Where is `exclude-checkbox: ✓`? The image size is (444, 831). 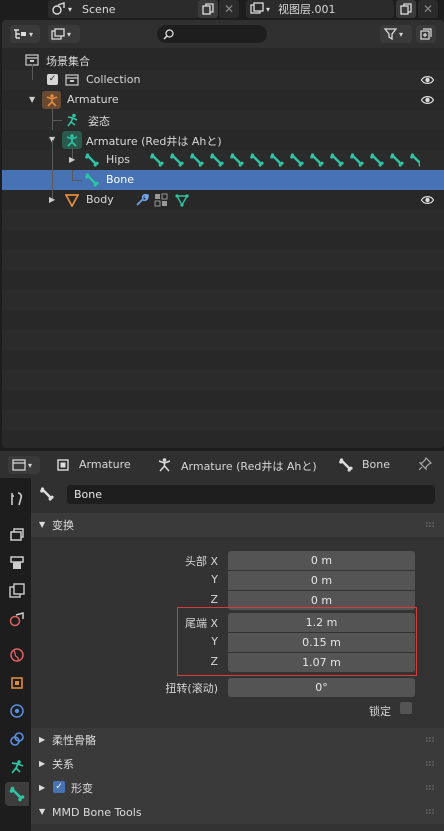 exclude-checkbox: ✓ is located at coordinates (52, 79).